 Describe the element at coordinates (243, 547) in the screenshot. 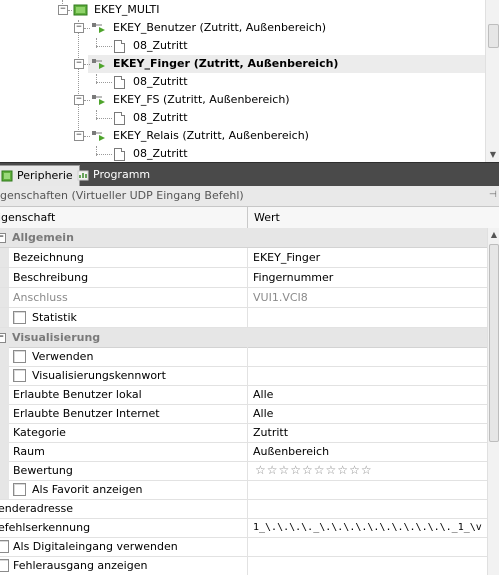

I see `property-row-digitaleingang: Als Digitaleingang verwenden` at that location.